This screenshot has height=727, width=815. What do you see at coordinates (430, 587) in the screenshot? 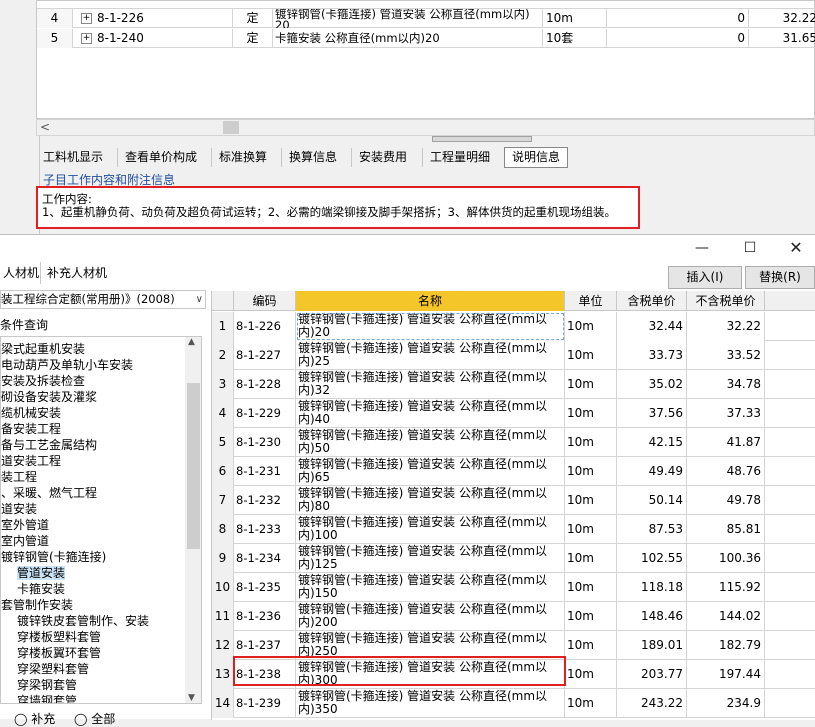
I see `cell-name: 镀锌钢管(卡箍连接) 管道安装 公称直径(mm以内)150` at bounding box center [430, 587].